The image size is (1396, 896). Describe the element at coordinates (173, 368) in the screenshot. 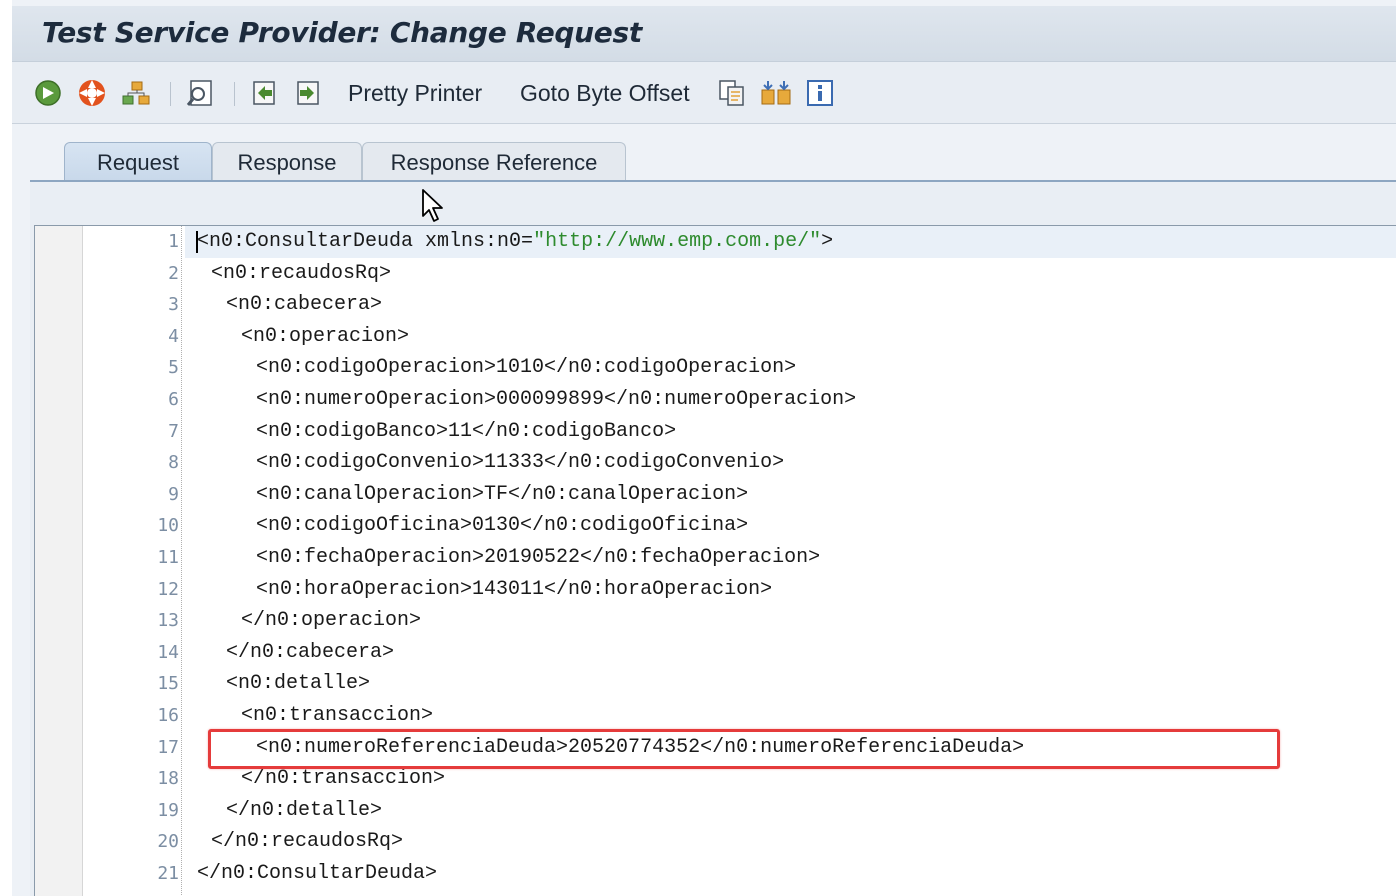

I see `line-number: 5` at that location.